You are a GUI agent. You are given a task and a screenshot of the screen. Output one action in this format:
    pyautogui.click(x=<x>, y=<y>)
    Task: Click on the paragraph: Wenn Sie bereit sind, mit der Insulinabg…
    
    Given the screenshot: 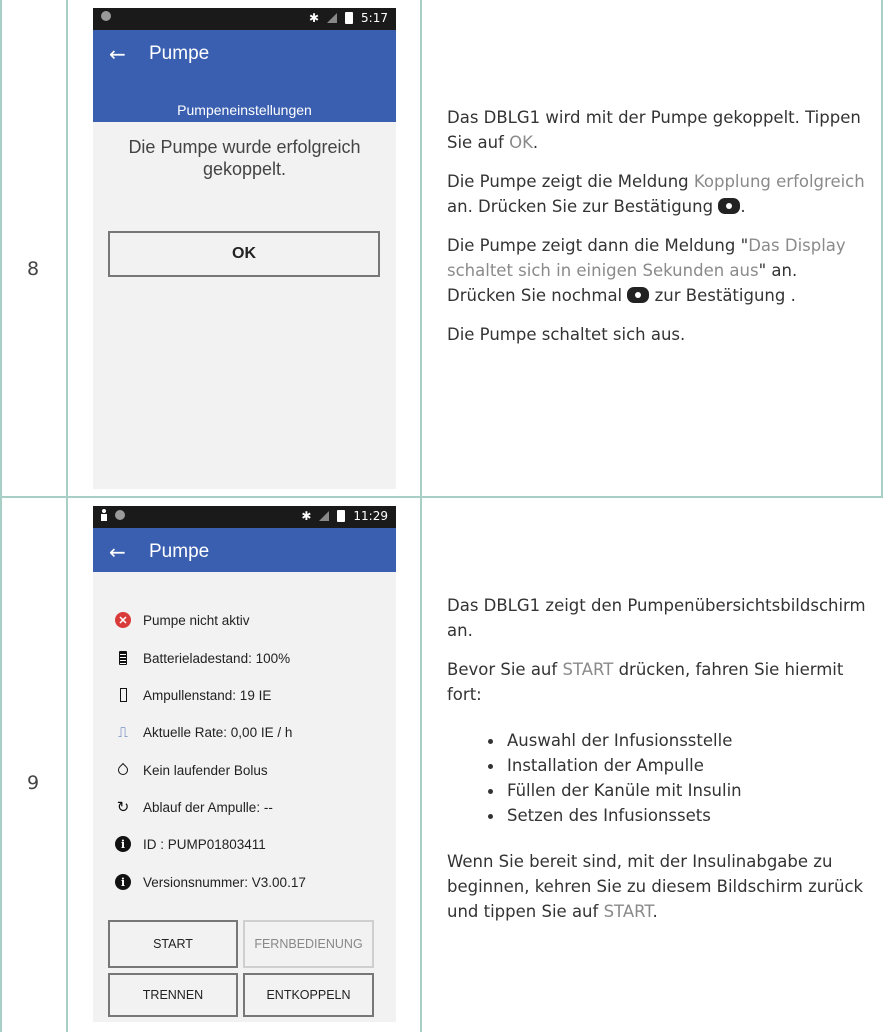 What is the action you would take?
    pyautogui.click(x=655, y=886)
    